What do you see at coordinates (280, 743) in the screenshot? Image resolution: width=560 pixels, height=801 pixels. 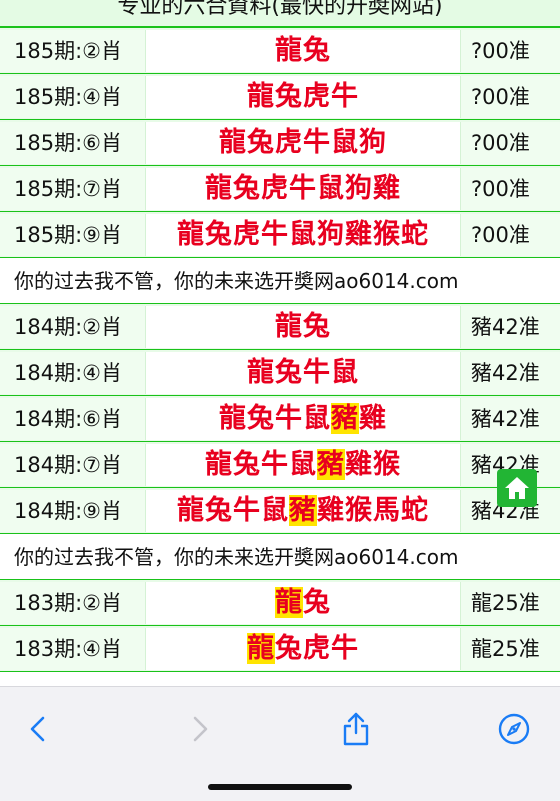 I see `browser-toolbar` at bounding box center [280, 743].